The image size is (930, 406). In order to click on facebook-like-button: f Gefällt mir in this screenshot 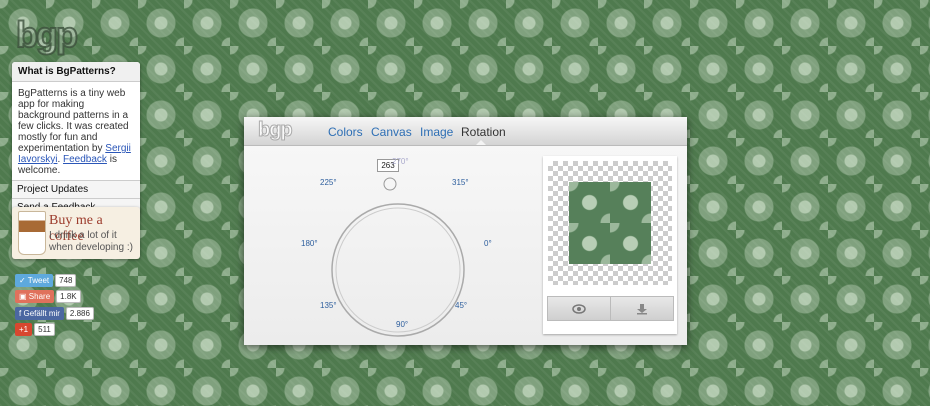, I will do `click(39, 314)`.